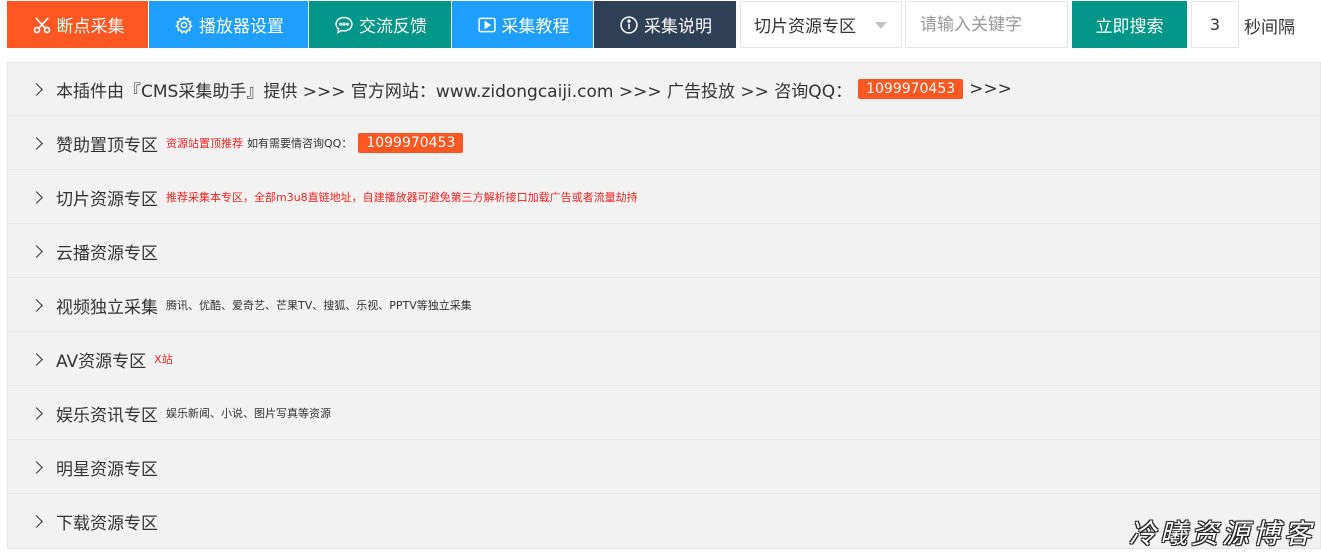 Image resolution: width=1321 pixels, height=559 pixels. I want to click on row-av-resources: AV资源专区 X站, so click(664, 359).